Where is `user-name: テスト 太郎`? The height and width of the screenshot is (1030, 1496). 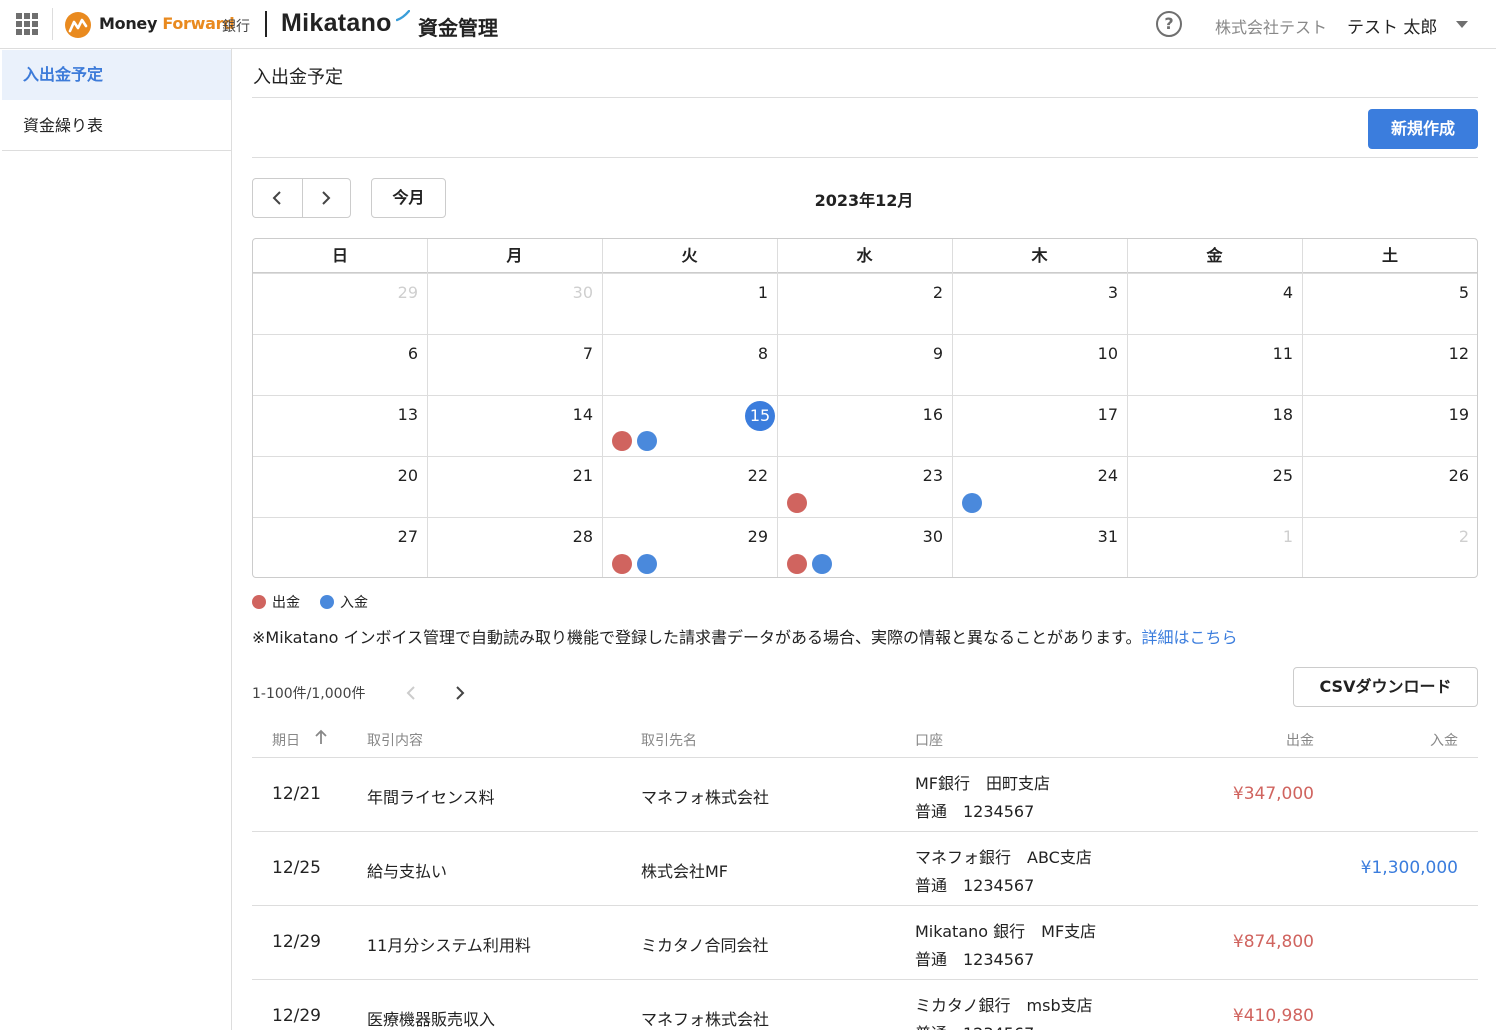 user-name: テスト 太郎 is located at coordinates (1392, 25).